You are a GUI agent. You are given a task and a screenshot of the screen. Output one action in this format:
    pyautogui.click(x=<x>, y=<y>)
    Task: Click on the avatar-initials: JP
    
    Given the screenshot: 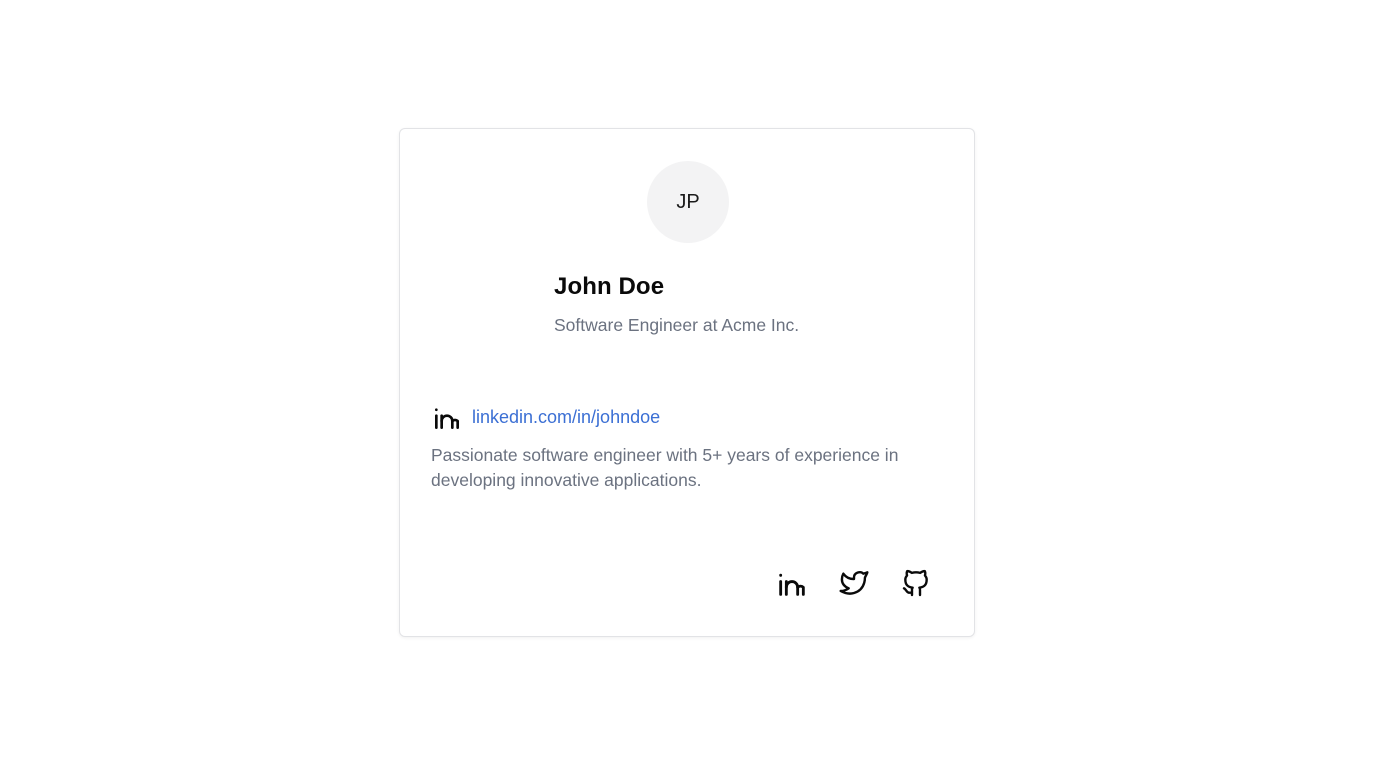 What is the action you would take?
    pyautogui.click(x=688, y=201)
    